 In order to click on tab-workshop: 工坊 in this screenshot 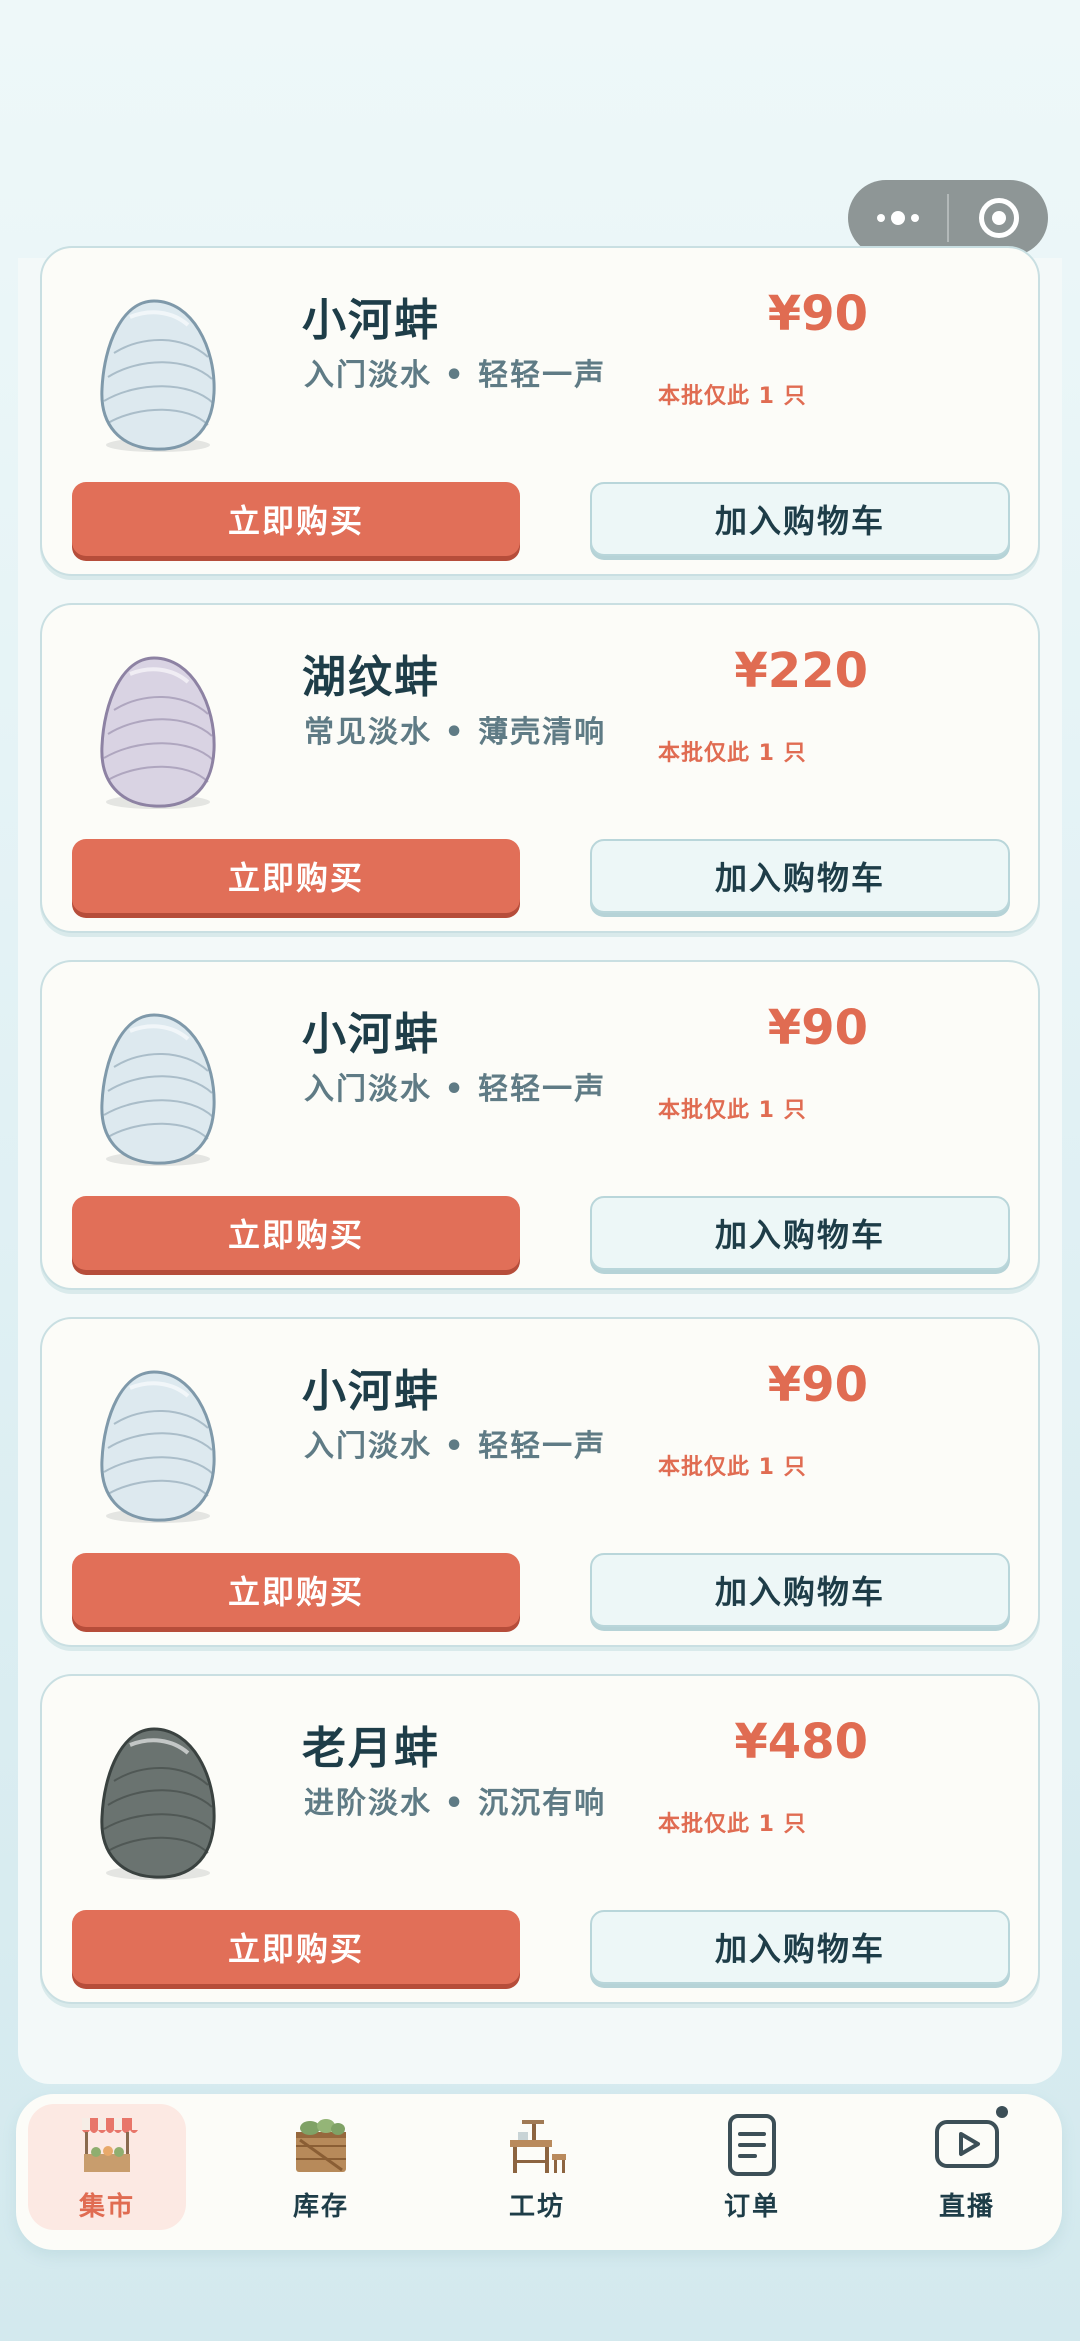, I will do `click(537, 2167)`.